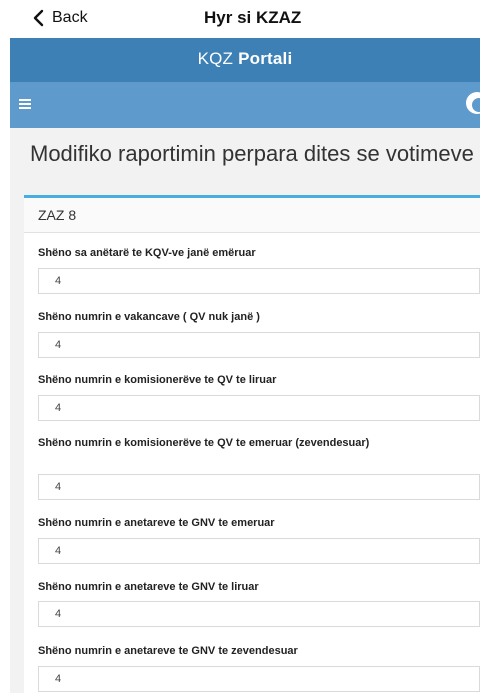 The width and height of the screenshot is (480, 696). I want to click on portal-title: KQZ Portali, so click(245, 59).